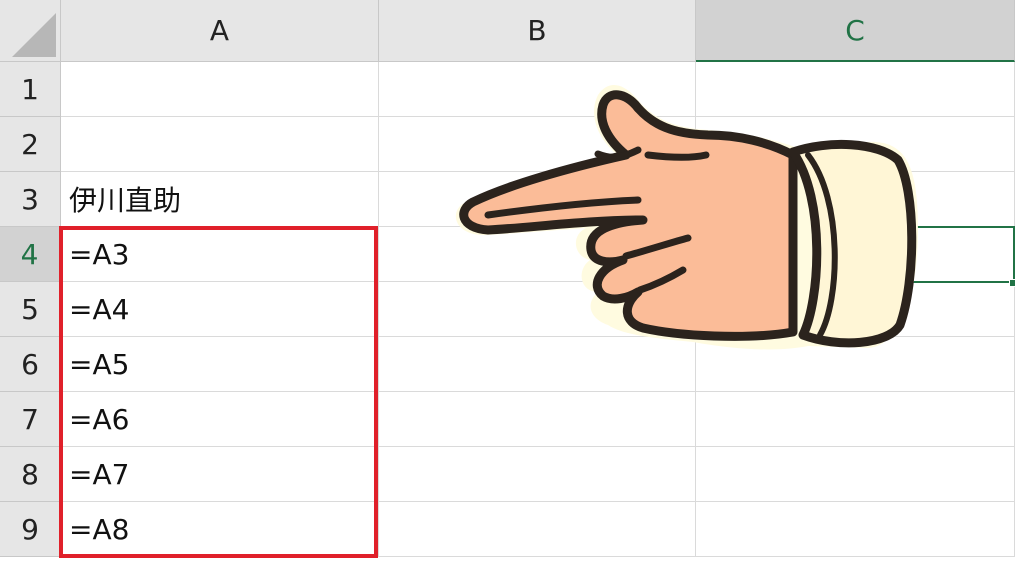 This screenshot has width=1015, height=565. What do you see at coordinates (30, 254) in the screenshot?
I see `row-header-4: 4` at bounding box center [30, 254].